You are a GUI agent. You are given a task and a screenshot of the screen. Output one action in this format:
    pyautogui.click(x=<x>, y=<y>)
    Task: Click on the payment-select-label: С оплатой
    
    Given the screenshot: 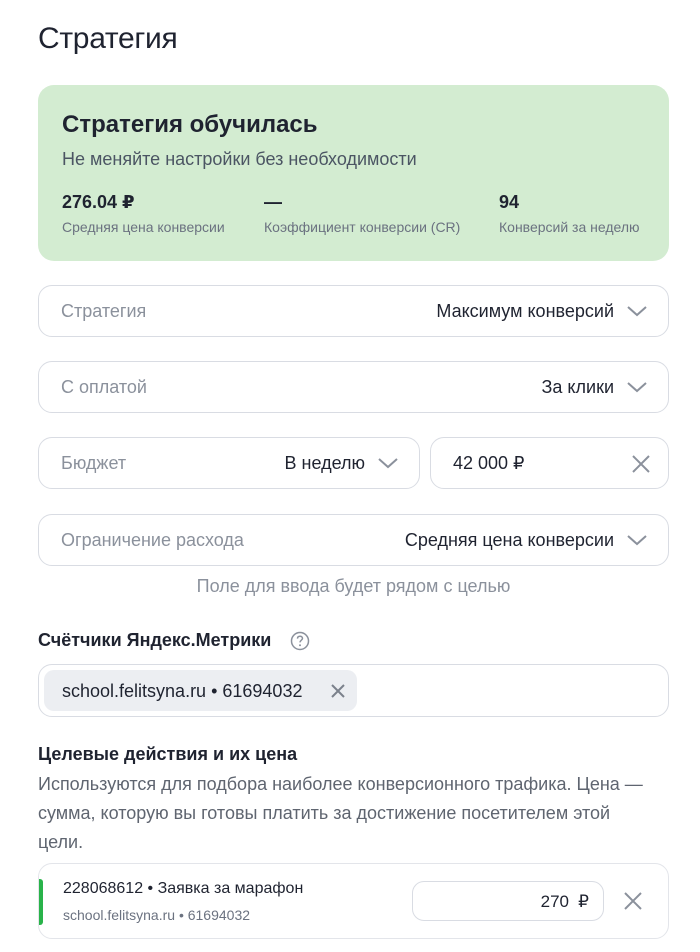 What is the action you would take?
    pyautogui.click(x=104, y=387)
    